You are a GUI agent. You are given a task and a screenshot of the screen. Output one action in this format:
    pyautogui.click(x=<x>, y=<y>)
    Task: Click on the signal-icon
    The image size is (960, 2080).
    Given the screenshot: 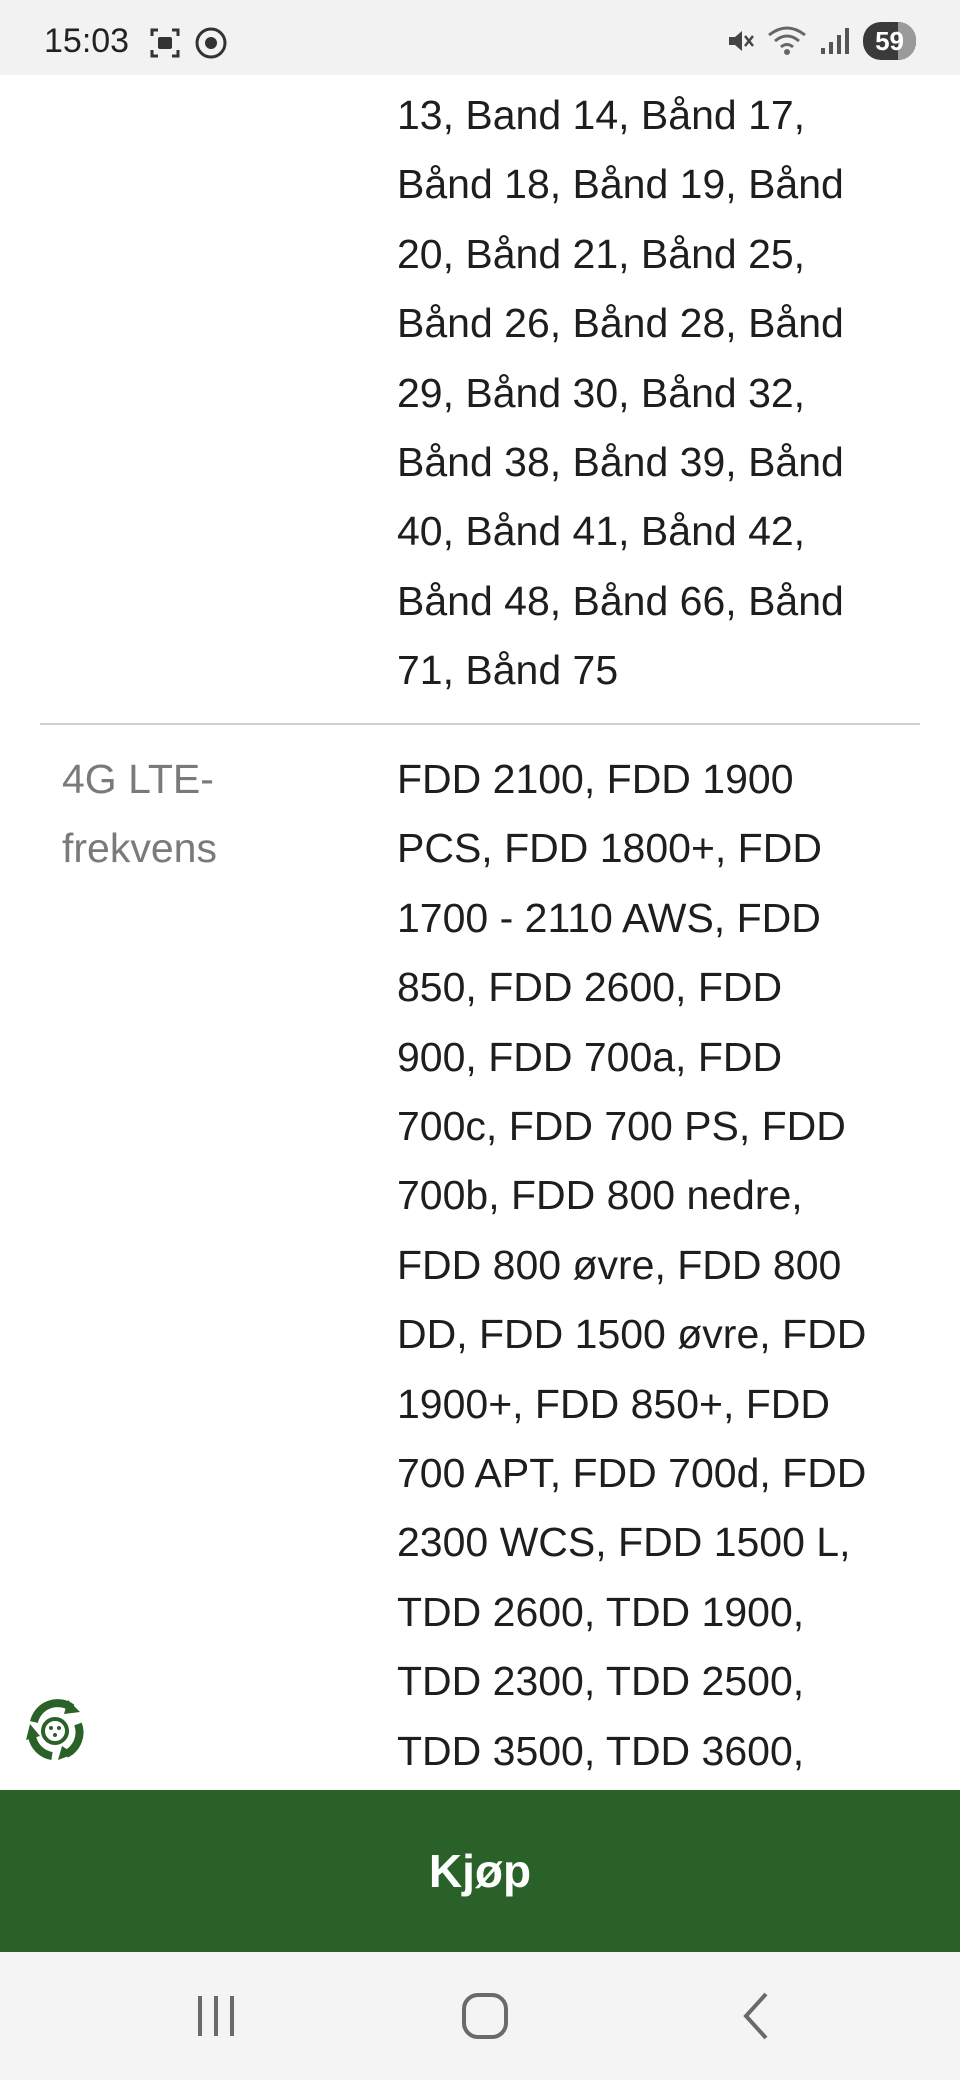 What is the action you would take?
    pyautogui.click(x=835, y=41)
    